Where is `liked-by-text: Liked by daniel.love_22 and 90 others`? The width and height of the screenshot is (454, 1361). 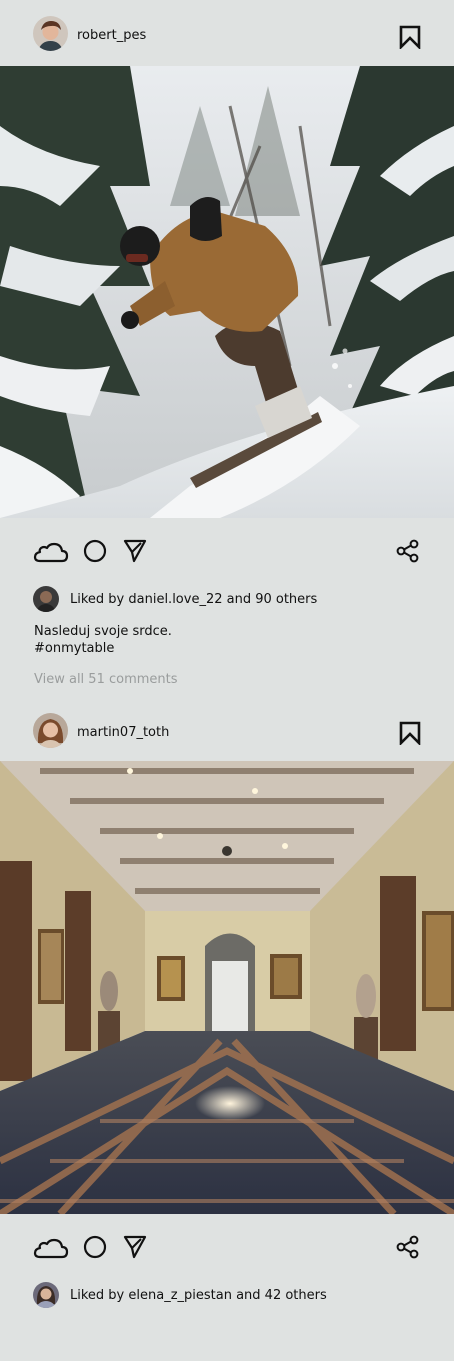 liked-by-text: Liked by daniel.love_22 and 90 others is located at coordinates (193, 599).